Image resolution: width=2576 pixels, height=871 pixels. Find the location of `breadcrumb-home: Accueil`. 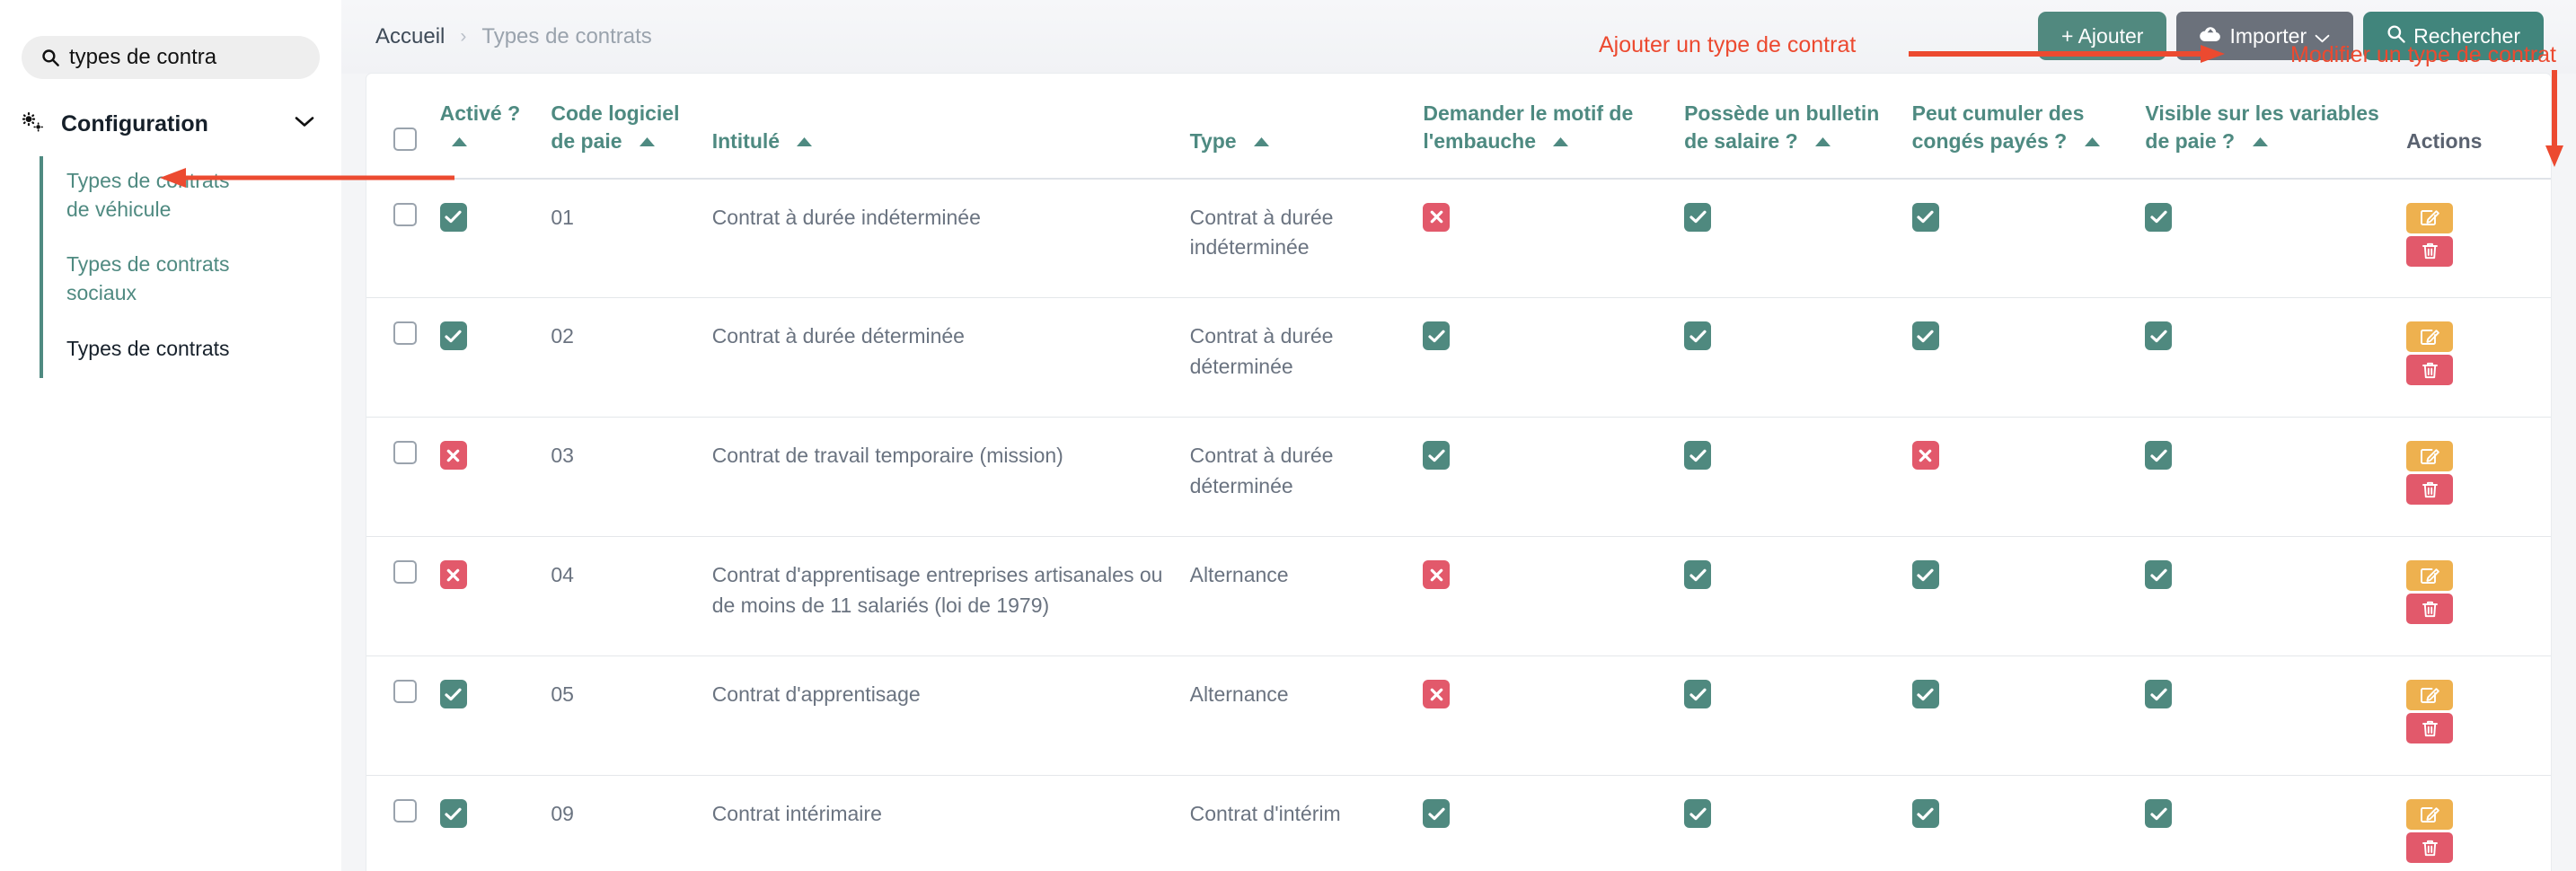

breadcrumb-home: Accueil is located at coordinates (410, 36).